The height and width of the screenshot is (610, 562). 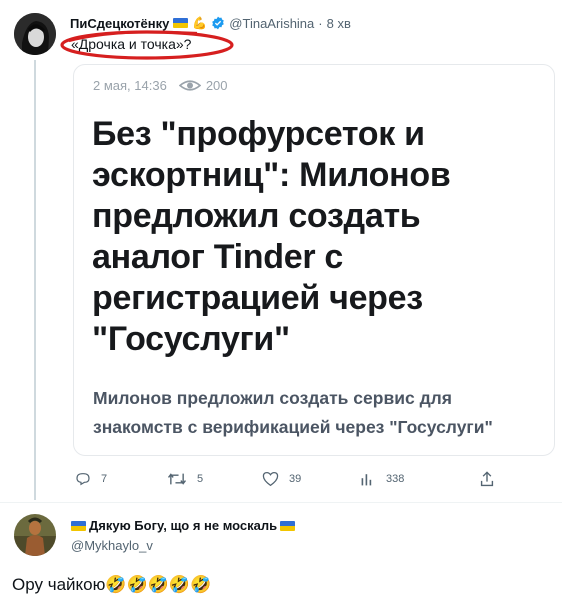 I want to click on eye-icon, so click(x=189, y=85).